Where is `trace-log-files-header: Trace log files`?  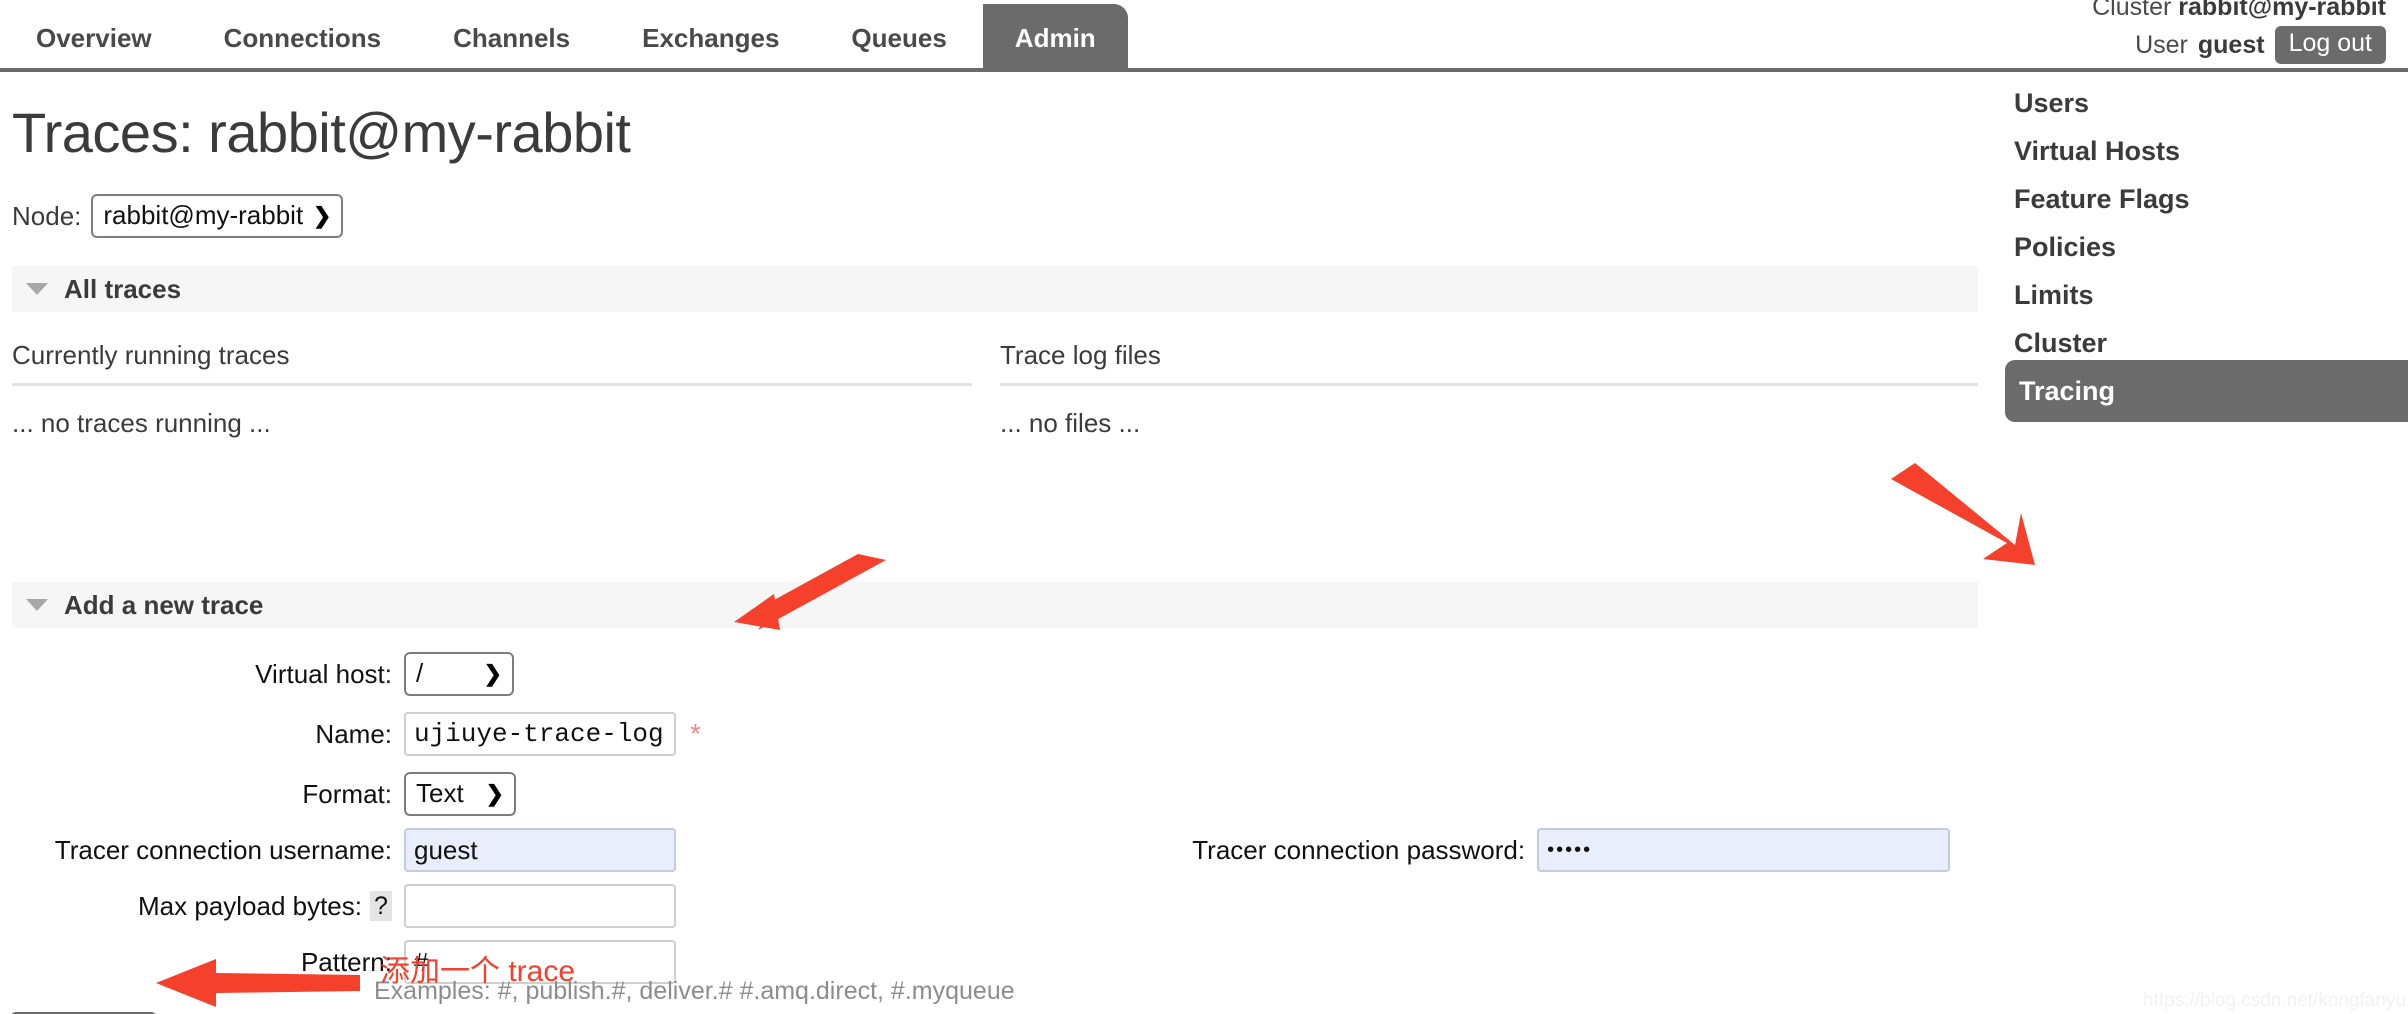 trace-log-files-header: Trace log files is located at coordinates (1489, 363).